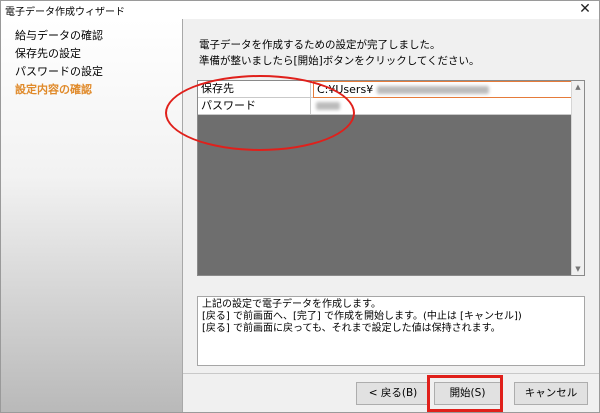  What do you see at coordinates (339, 61) in the screenshot?
I see `instruction-line-2: 準備が整いましたら[開始]ボタンをクリックしてください。` at bounding box center [339, 61].